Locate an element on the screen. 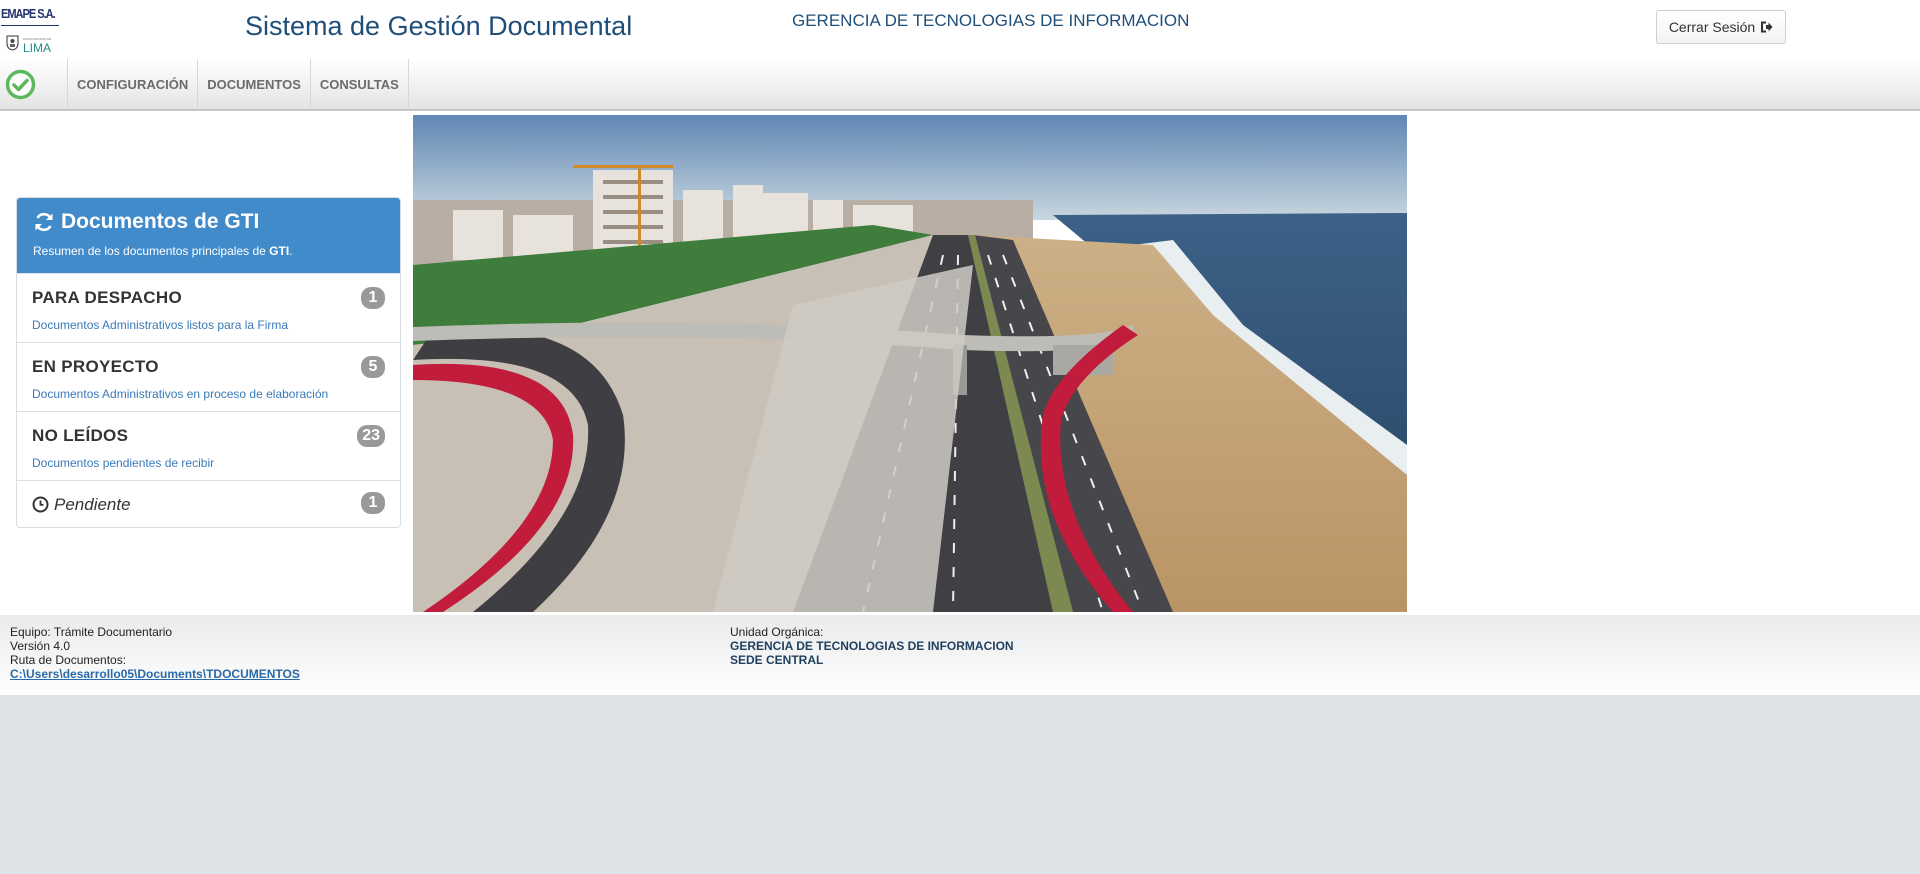 The height and width of the screenshot is (874, 1920). logo-brand: EMAPE S.A. is located at coordinates (28, 13).